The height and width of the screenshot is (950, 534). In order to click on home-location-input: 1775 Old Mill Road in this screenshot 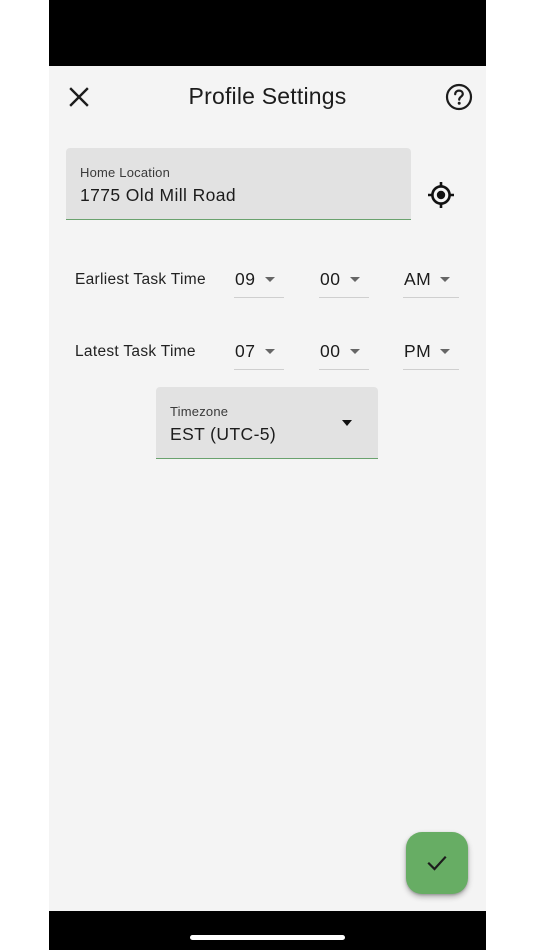, I will do `click(158, 195)`.